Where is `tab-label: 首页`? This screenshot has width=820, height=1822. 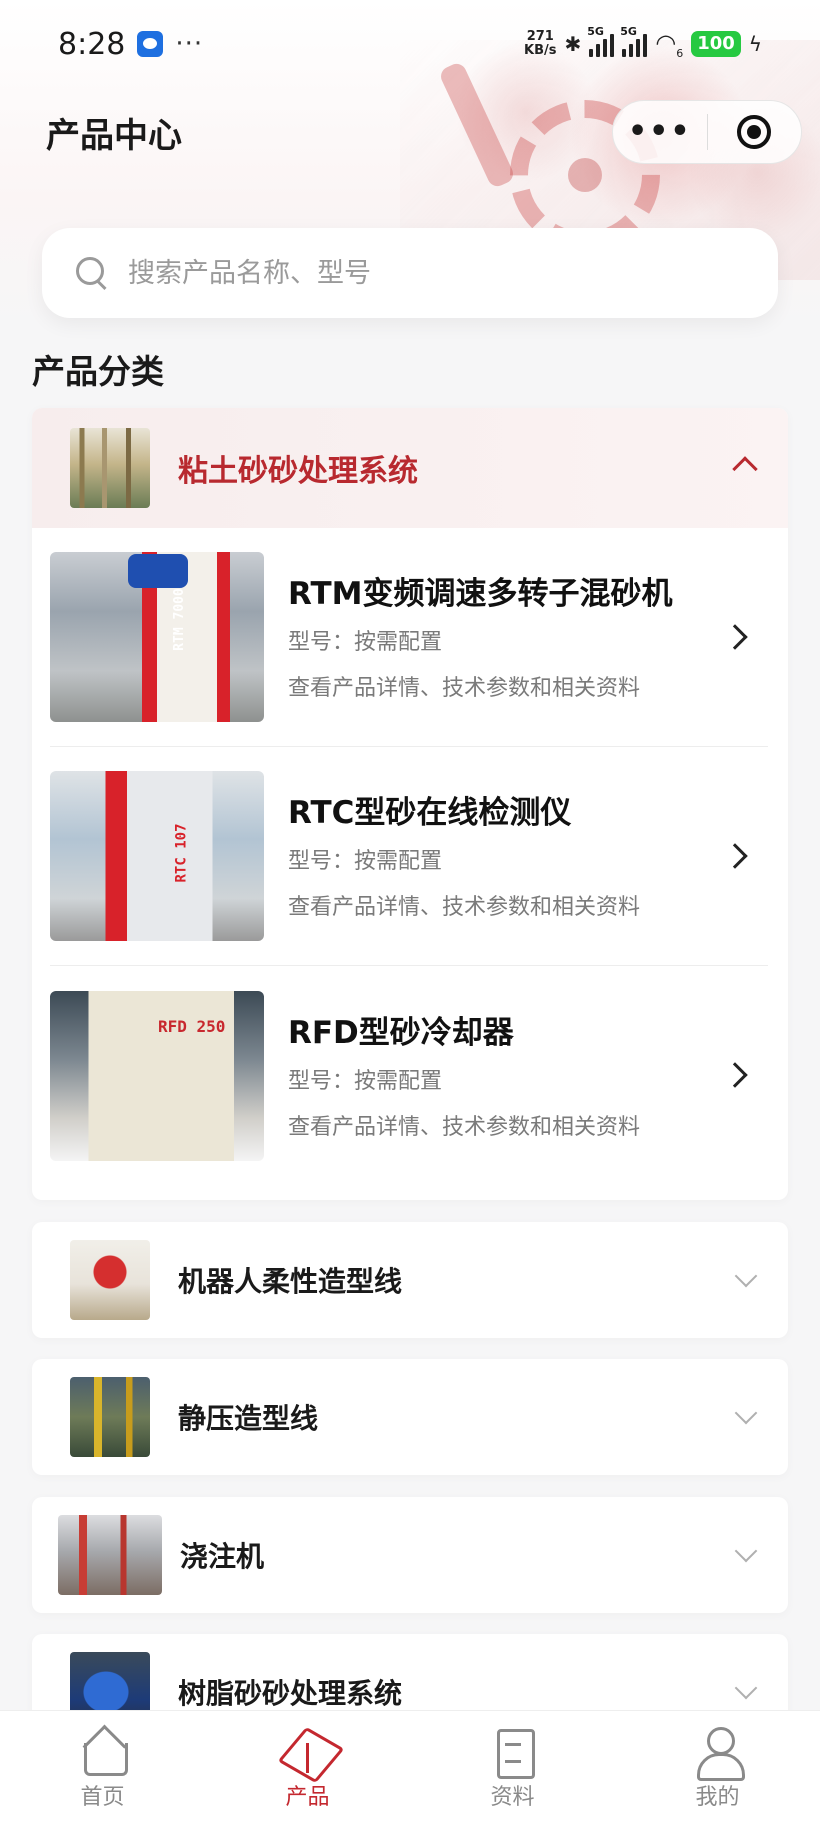
tab-label: 首页 is located at coordinates (102, 1797).